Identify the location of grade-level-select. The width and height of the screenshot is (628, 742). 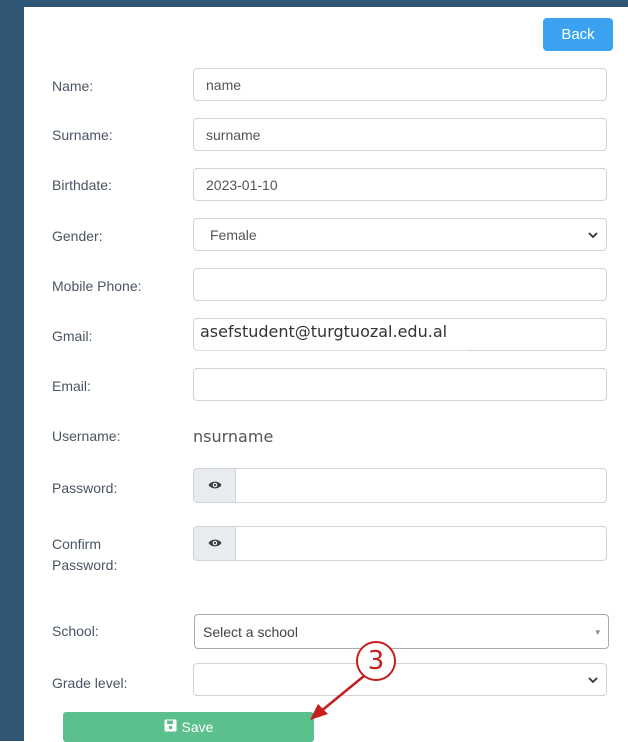
(400, 679).